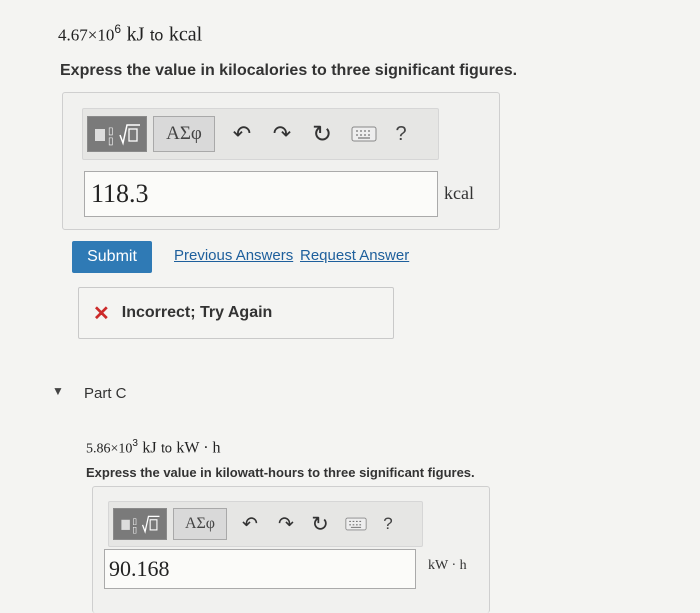  Describe the element at coordinates (388, 524) in the screenshot. I see `partc-help-button: ?` at that location.